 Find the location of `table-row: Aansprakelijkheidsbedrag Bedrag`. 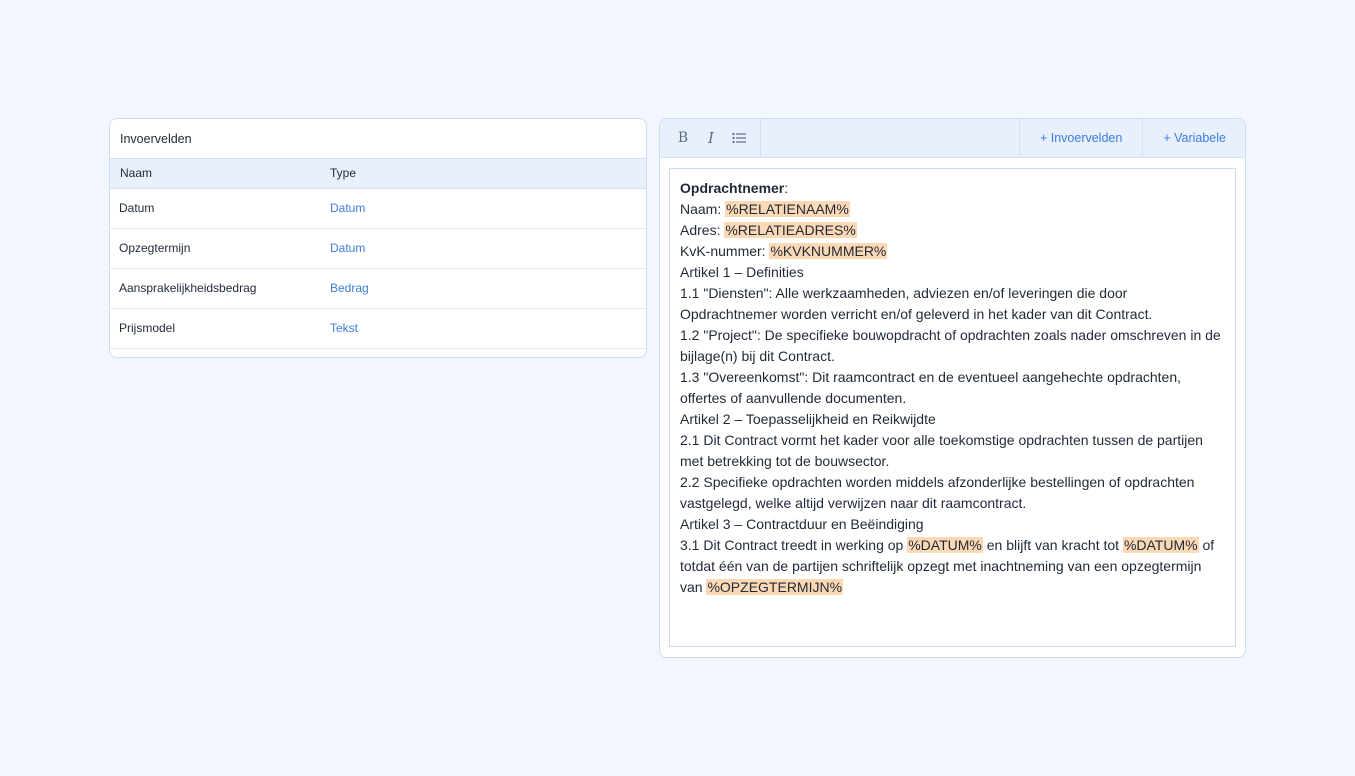

table-row: Aansprakelijkheidsbedrag Bedrag is located at coordinates (378, 288).